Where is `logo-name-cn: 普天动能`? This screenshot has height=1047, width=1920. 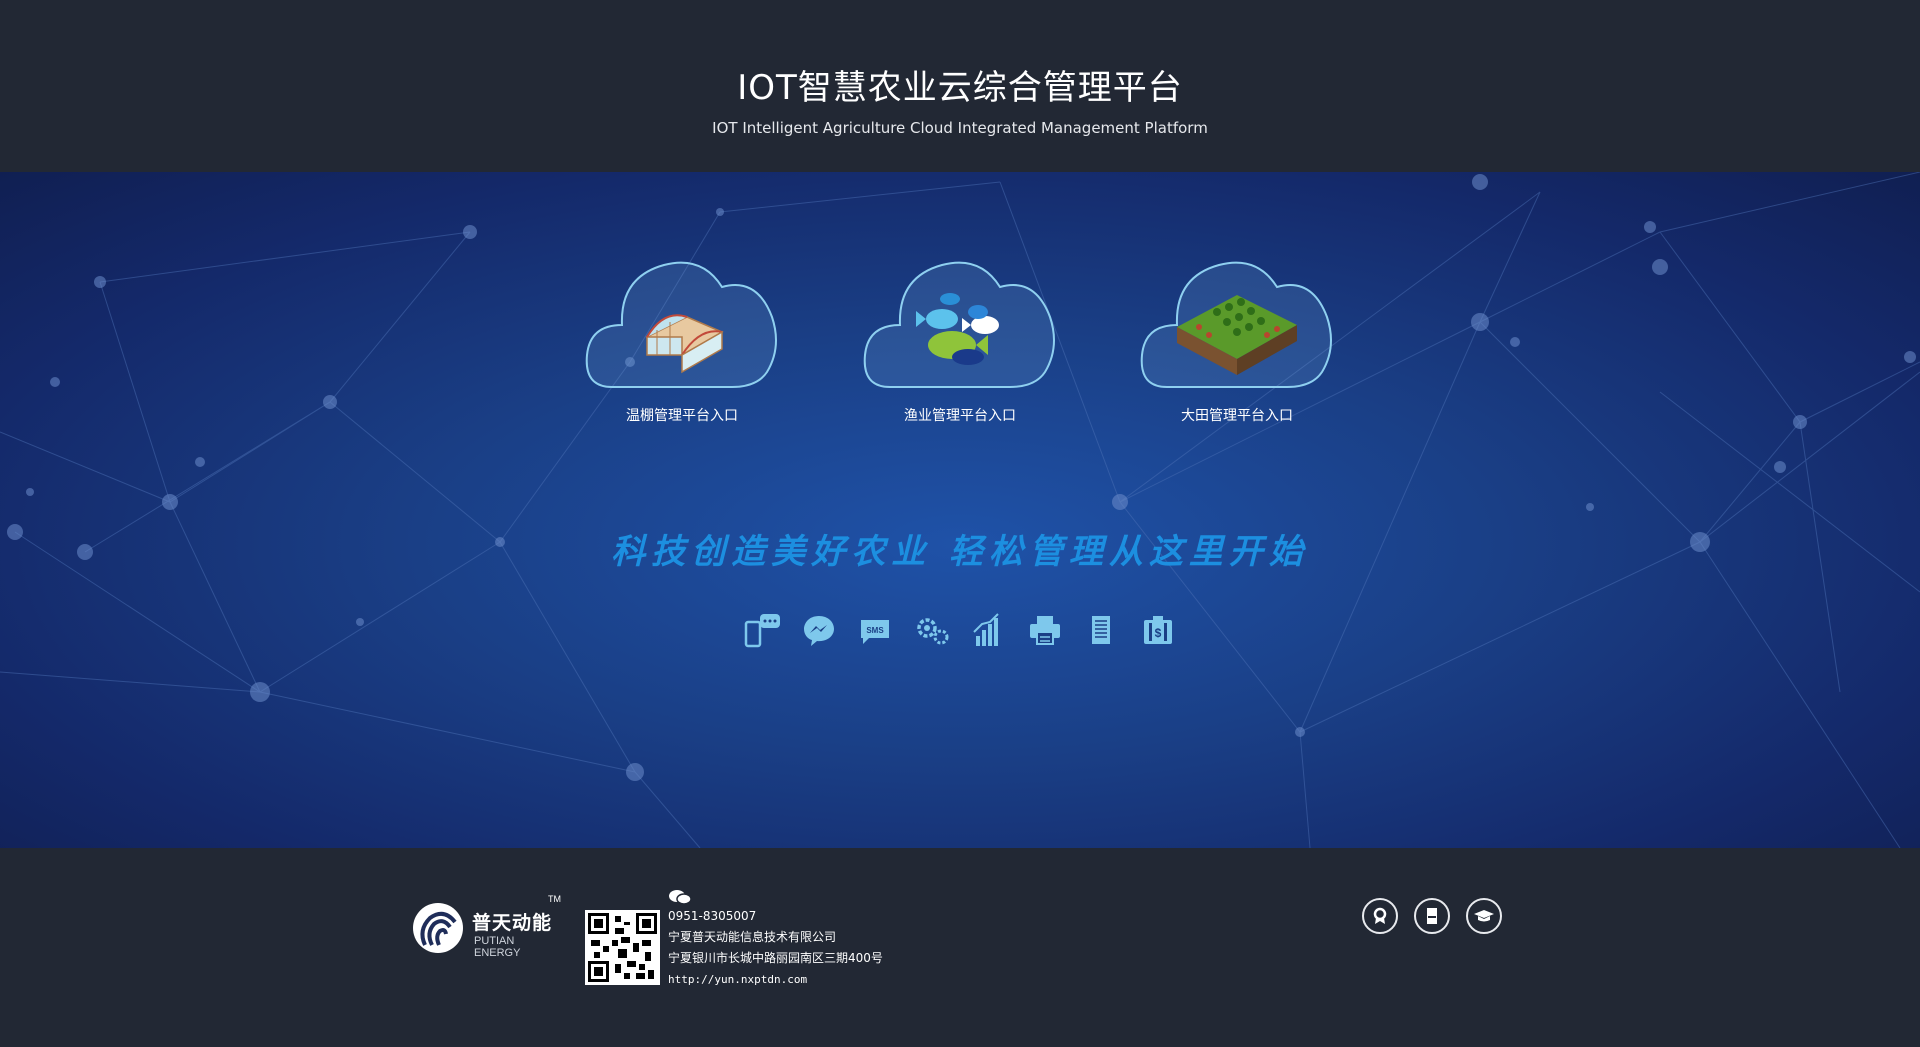 logo-name-cn: 普天动能 is located at coordinates (512, 923).